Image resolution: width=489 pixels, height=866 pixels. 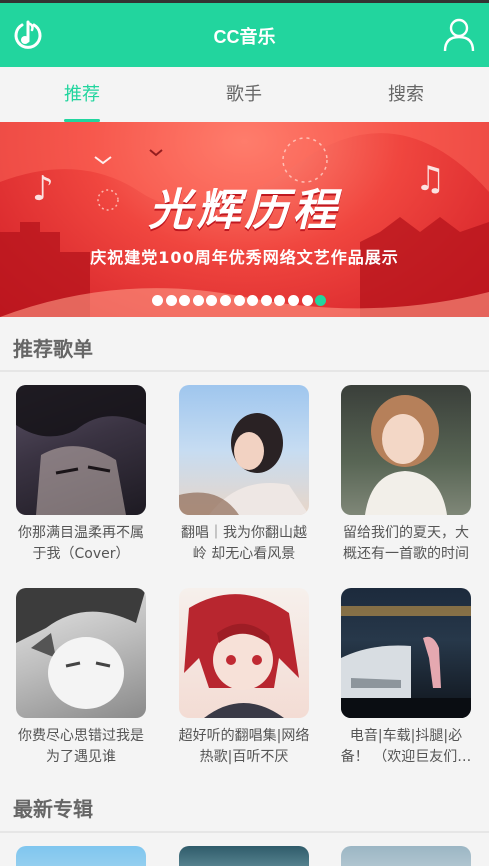 What do you see at coordinates (459, 35) in the screenshot?
I see `user-icon` at bounding box center [459, 35].